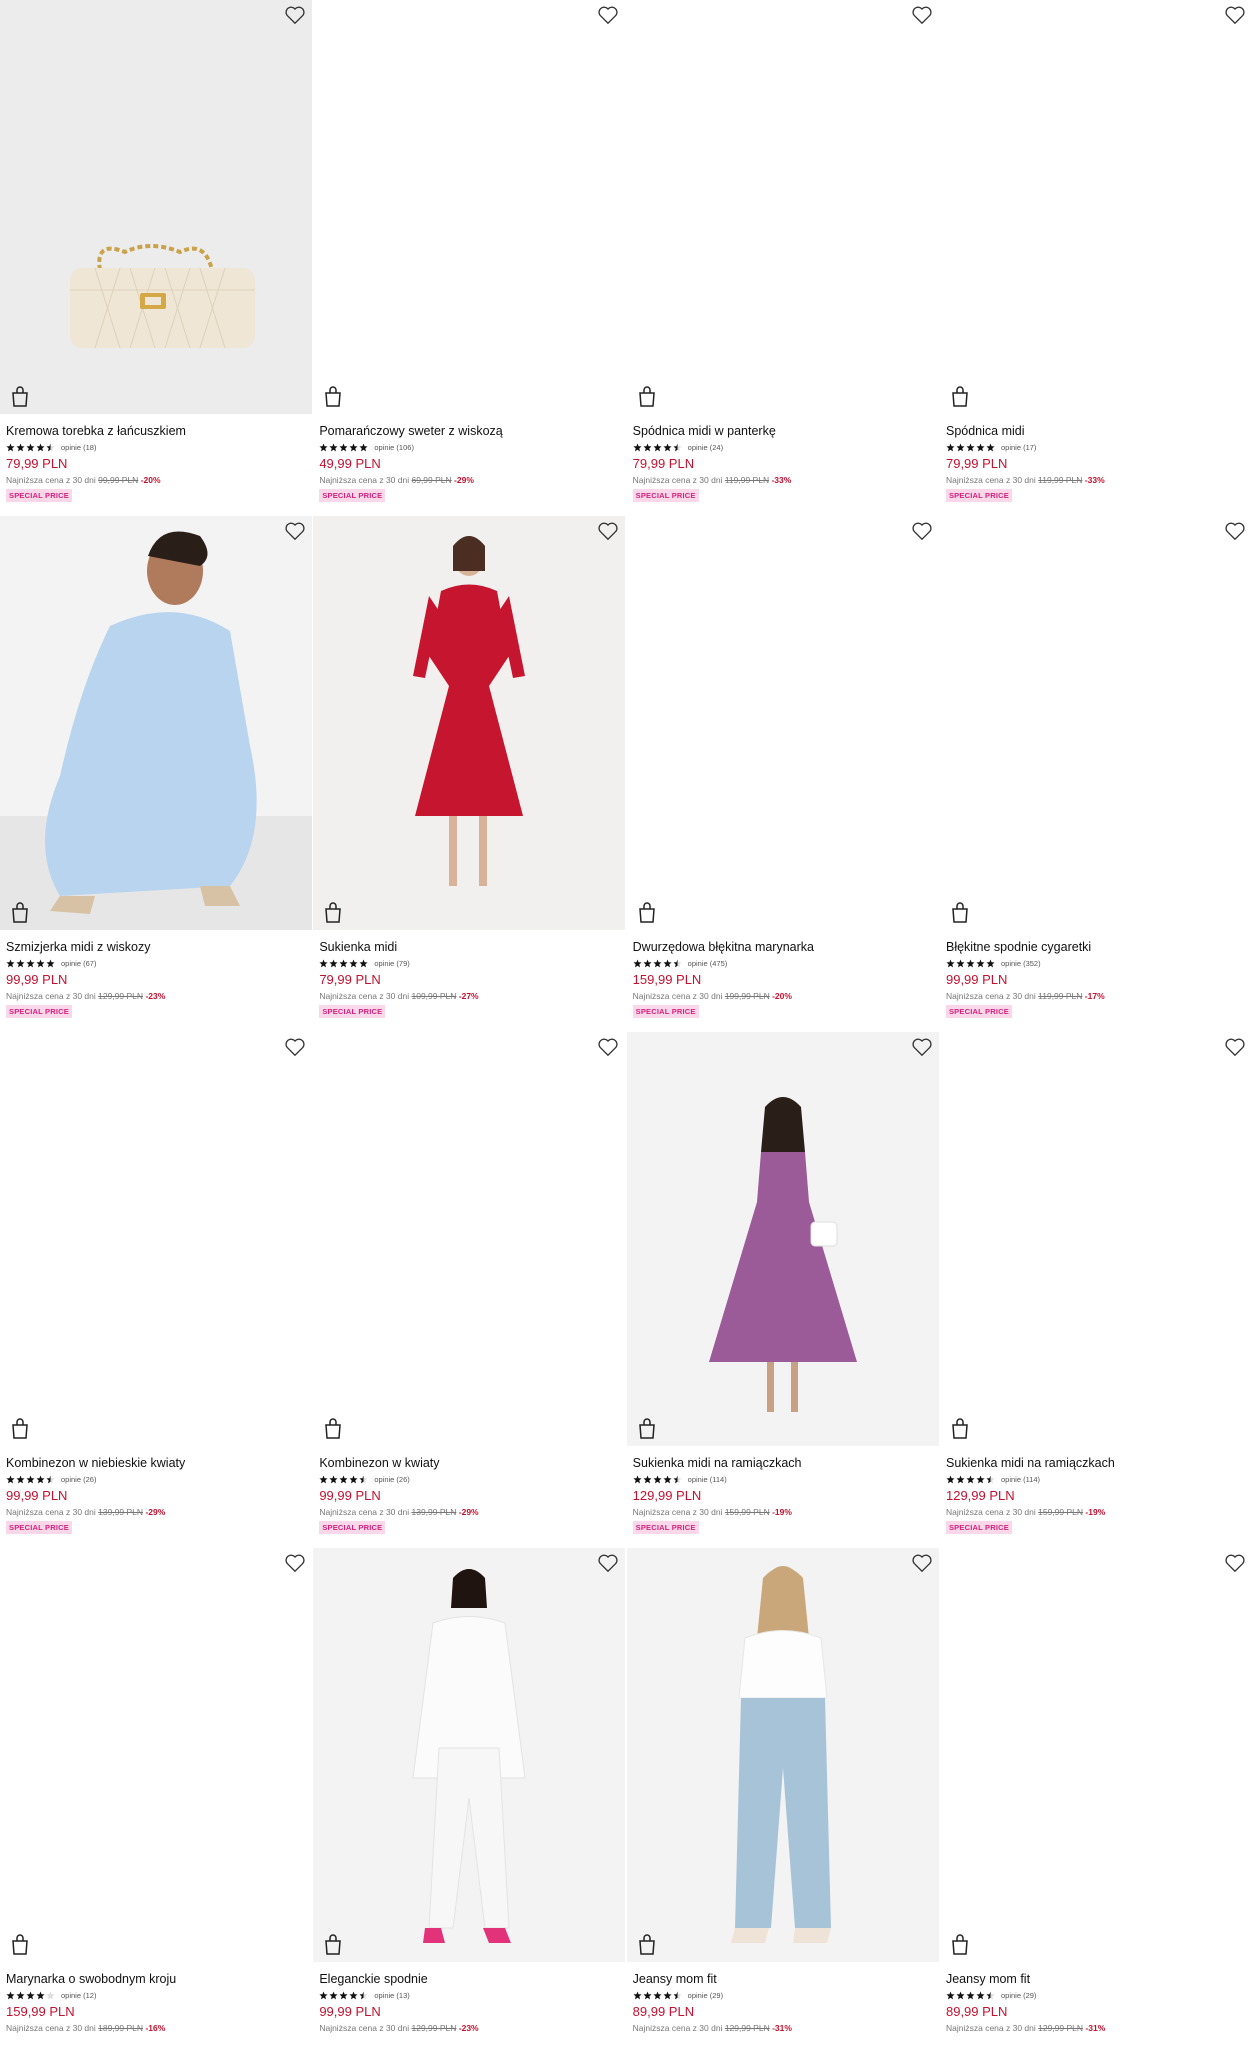 Image resolution: width=1250 pixels, height=2064 pixels. Describe the element at coordinates (150, 480) in the screenshot. I see `discount-percent: -20%` at that location.